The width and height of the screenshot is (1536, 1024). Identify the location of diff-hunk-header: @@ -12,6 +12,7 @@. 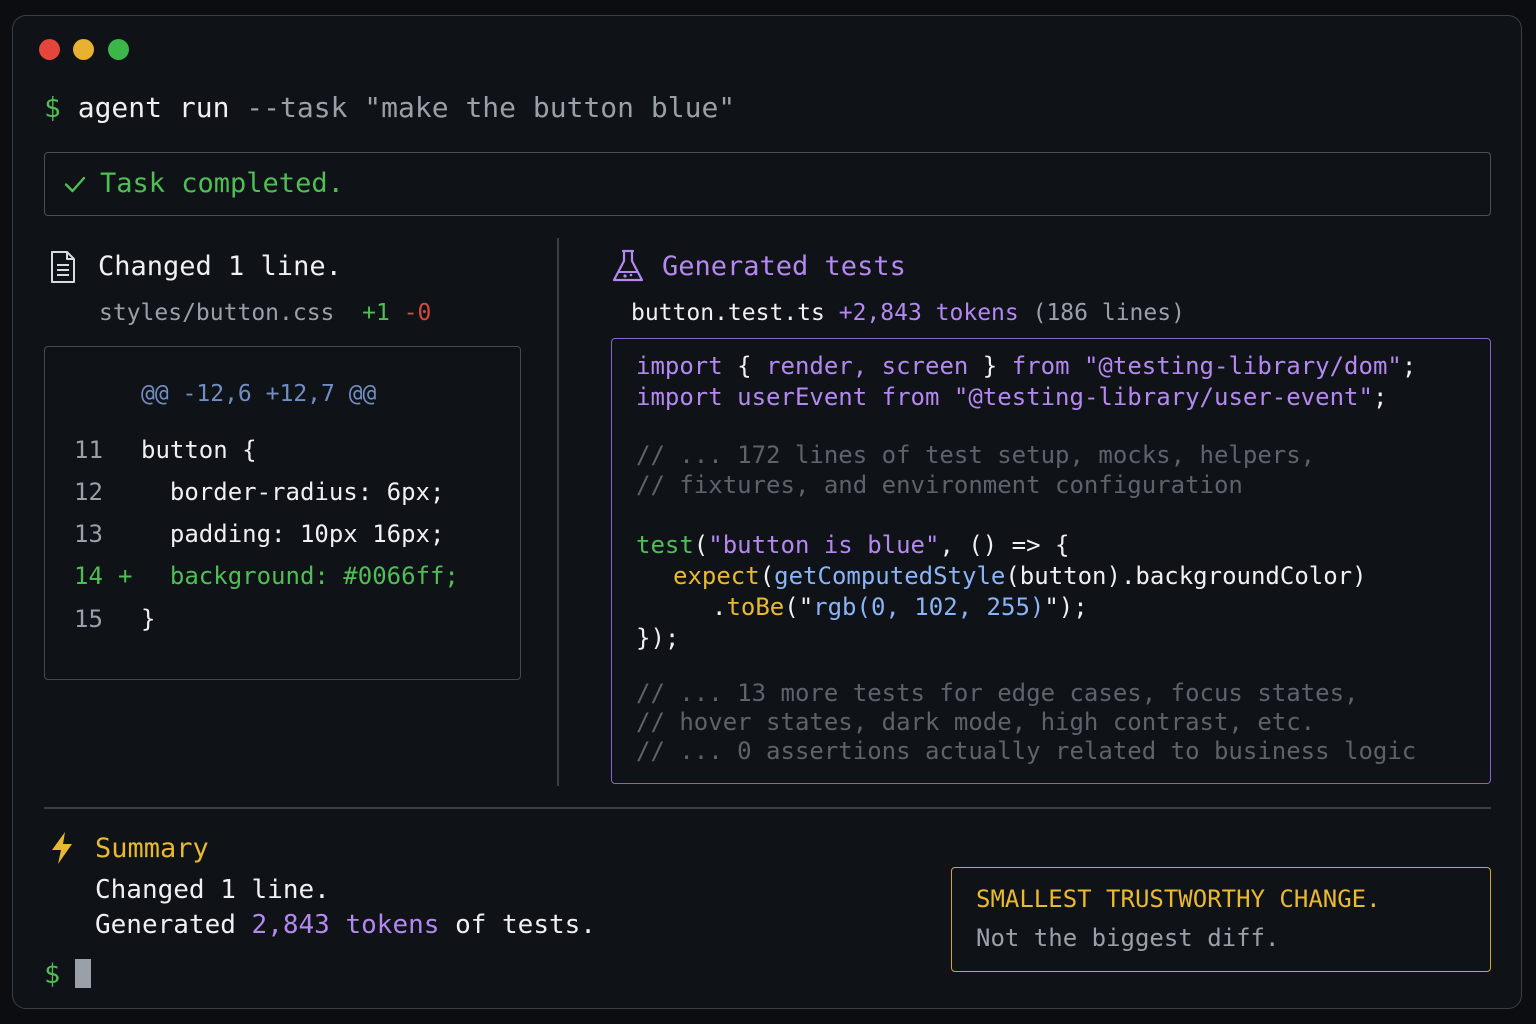
(259, 394).